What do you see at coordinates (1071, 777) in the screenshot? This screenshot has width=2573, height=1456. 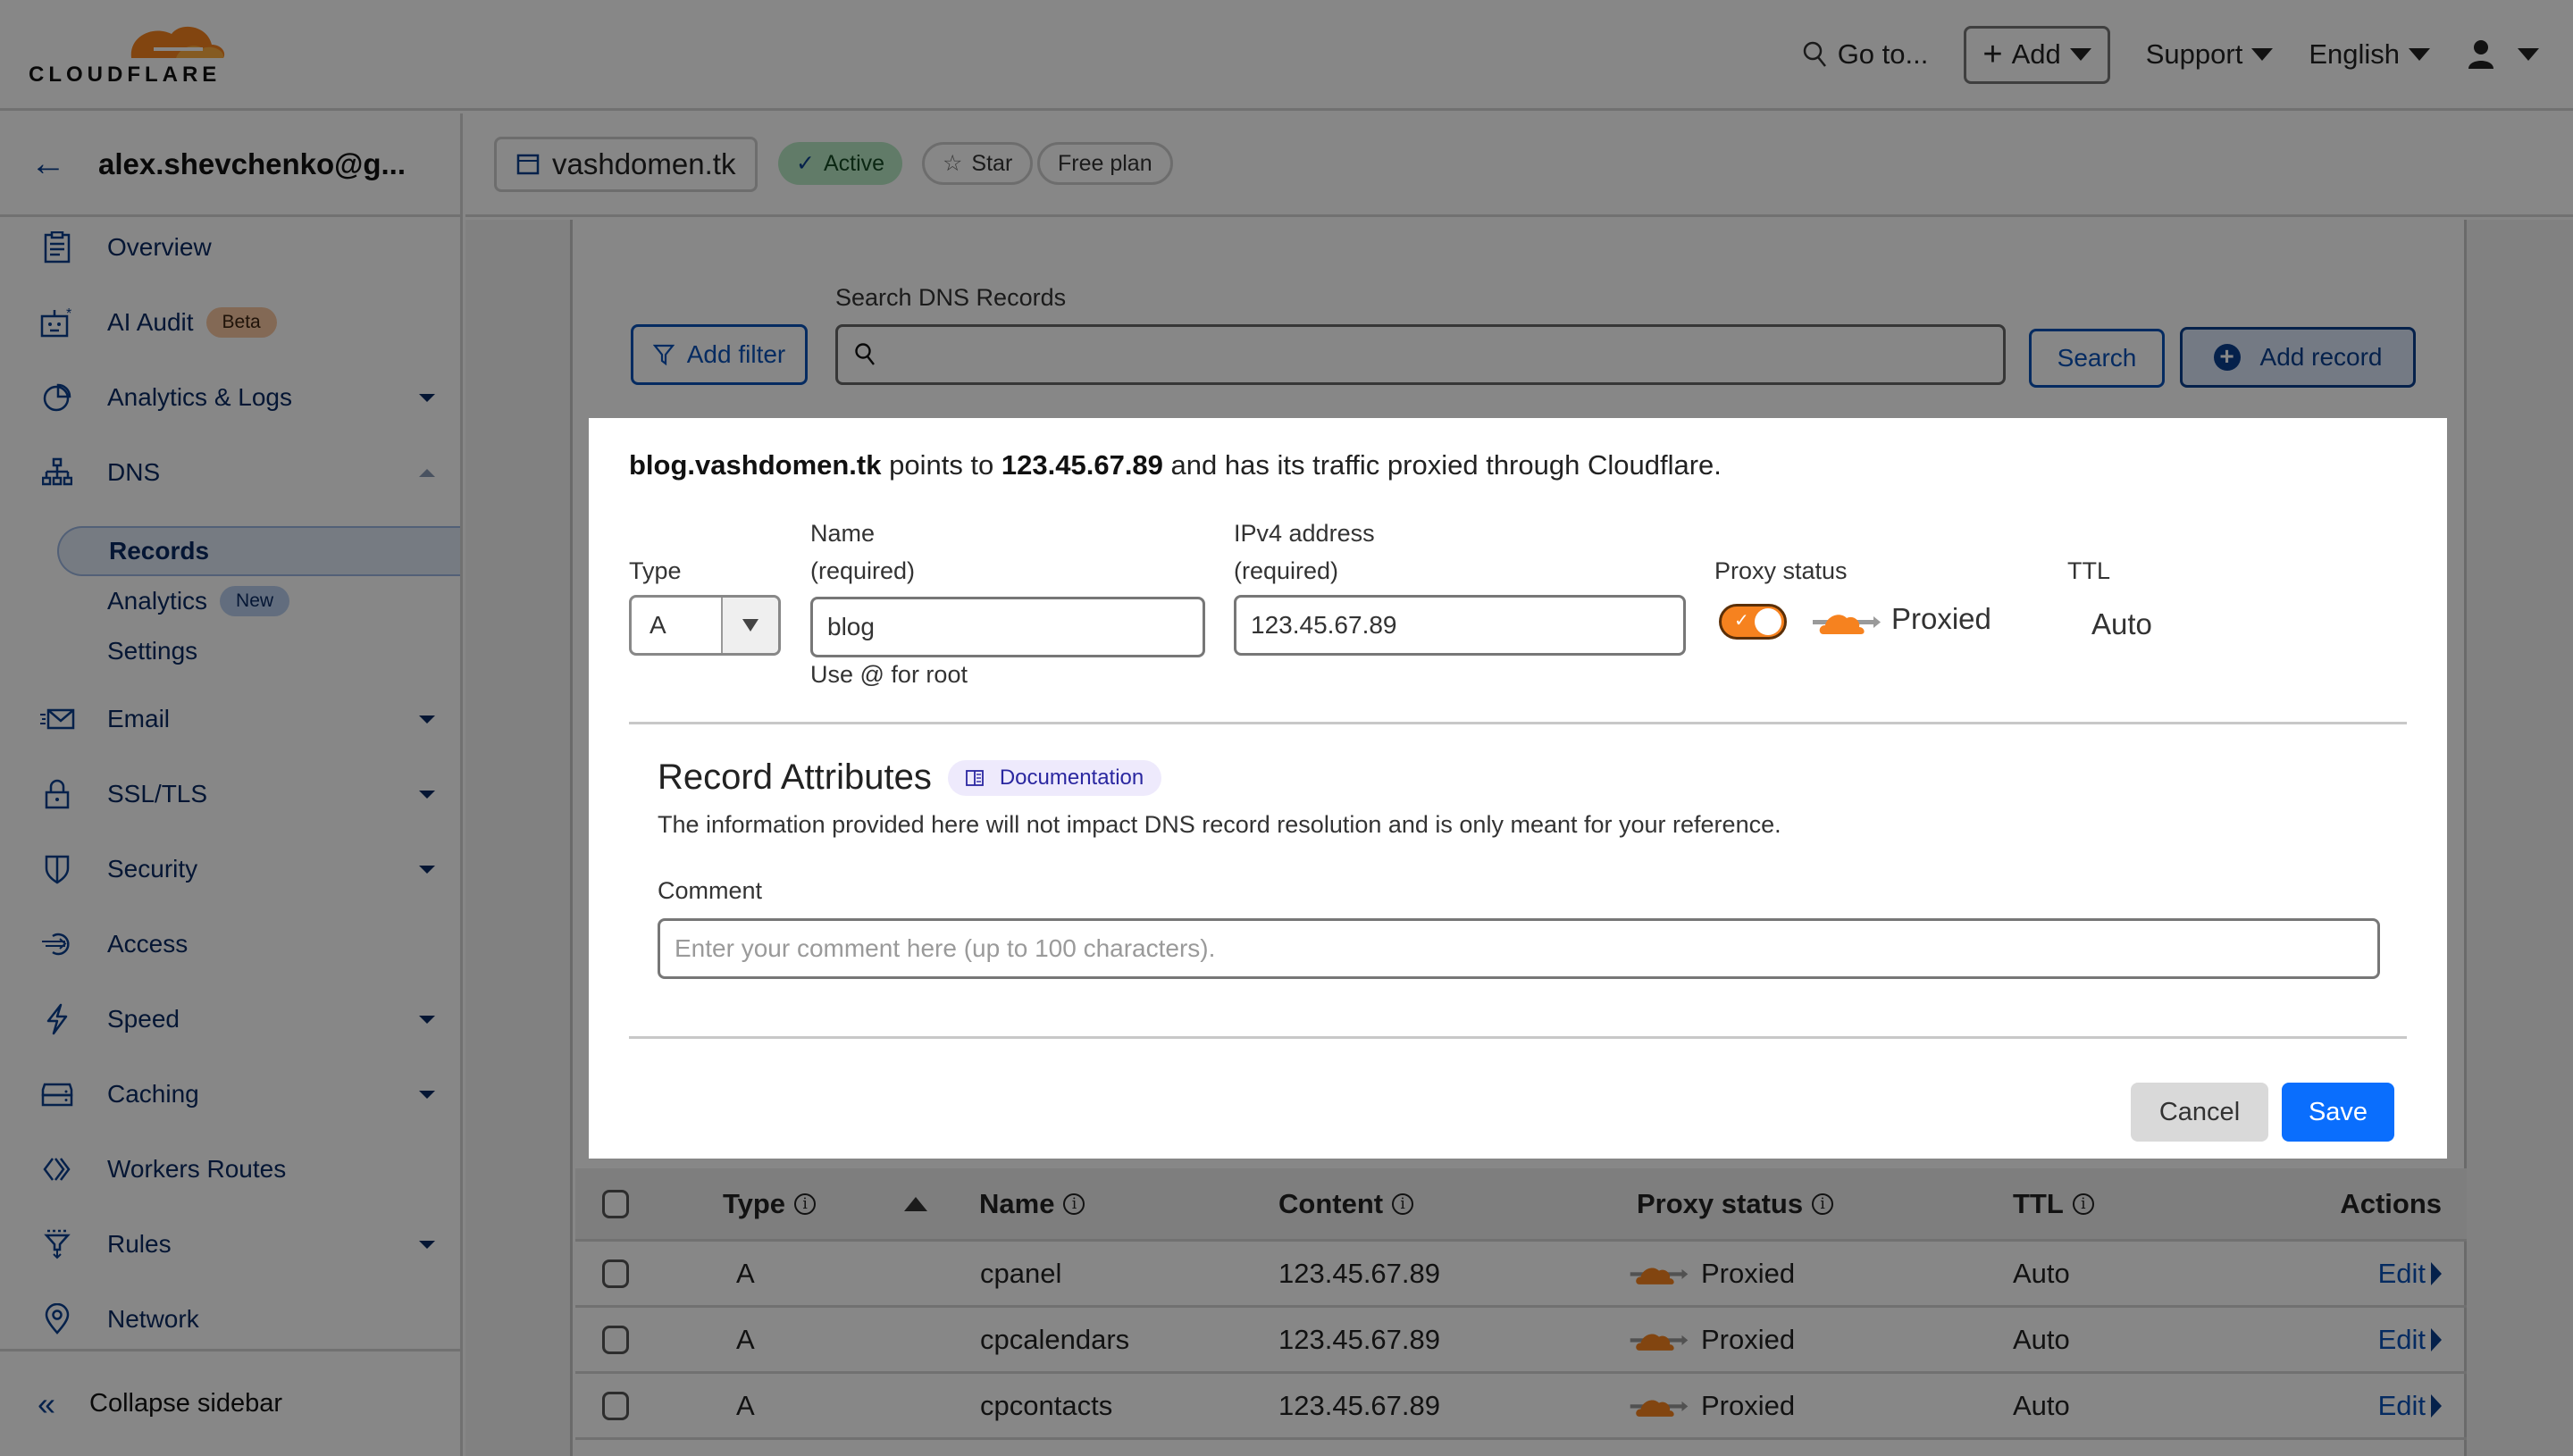 I see `documentation-label: Documentation` at bounding box center [1071, 777].